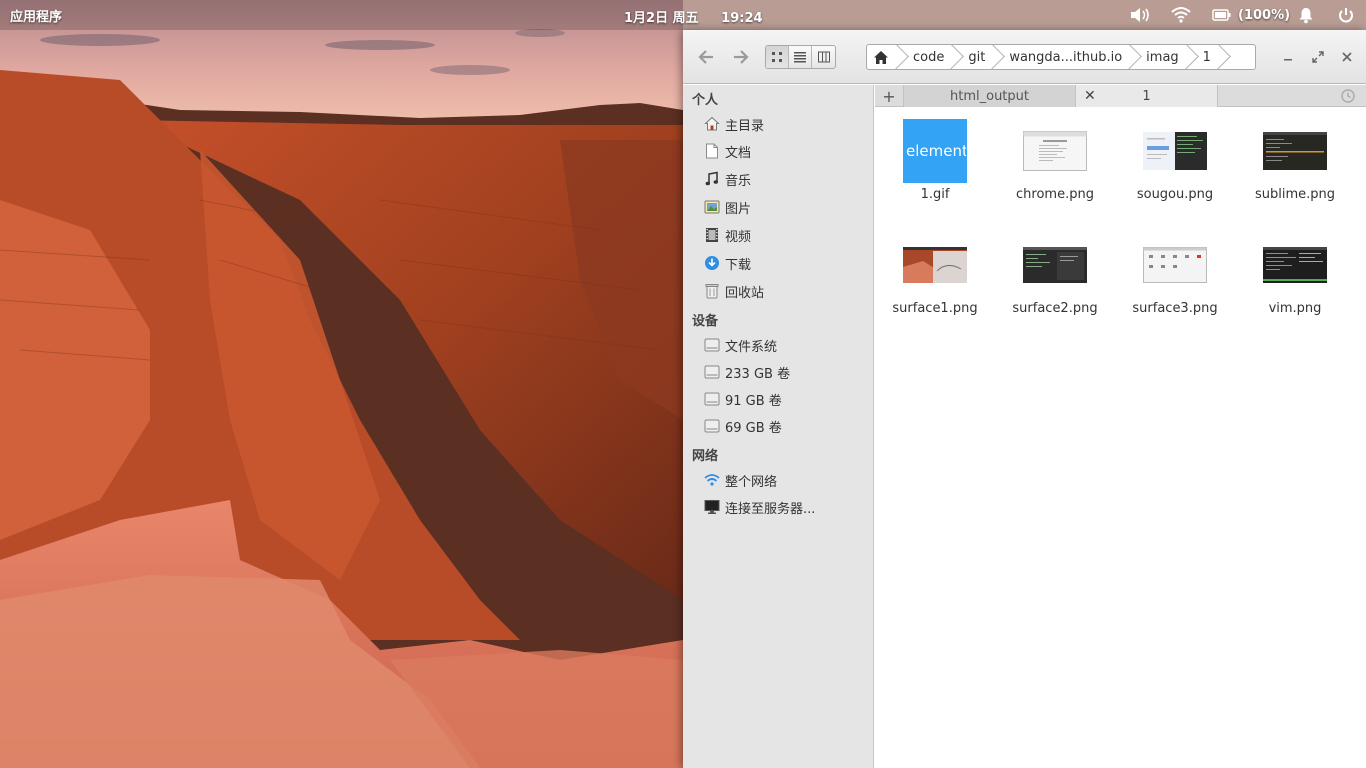  Describe the element at coordinates (712, 507) in the screenshot. I see `server-icon` at that location.